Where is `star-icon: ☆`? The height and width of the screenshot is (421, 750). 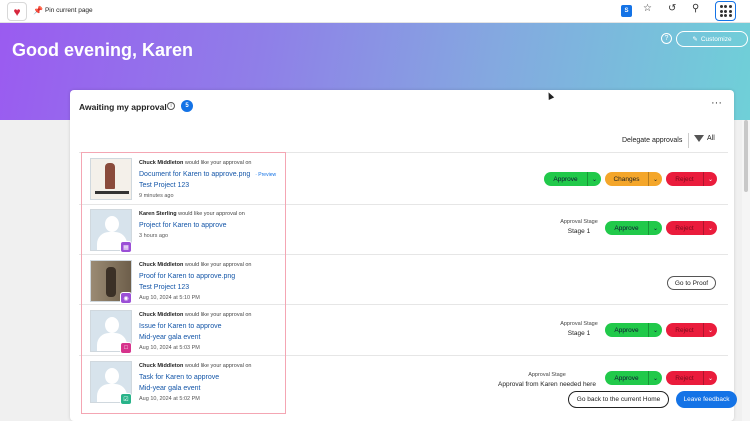
star-icon: ☆ is located at coordinates (647, 9).